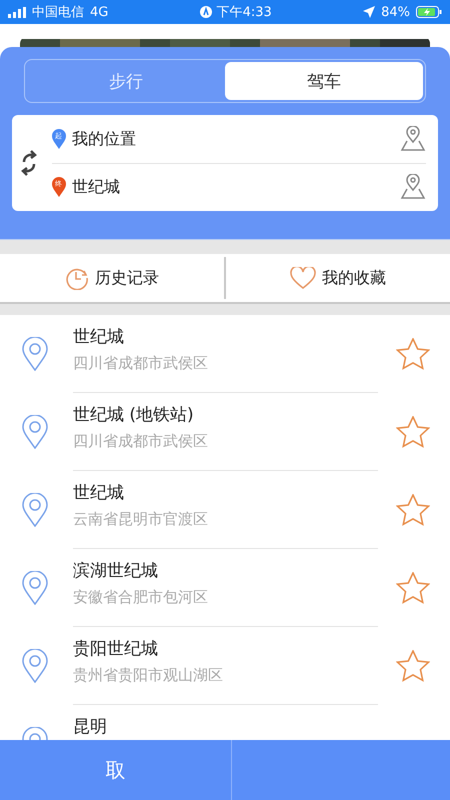  I want to click on result-address: 贵州省贵阳市观山湖区, so click(148, 675).